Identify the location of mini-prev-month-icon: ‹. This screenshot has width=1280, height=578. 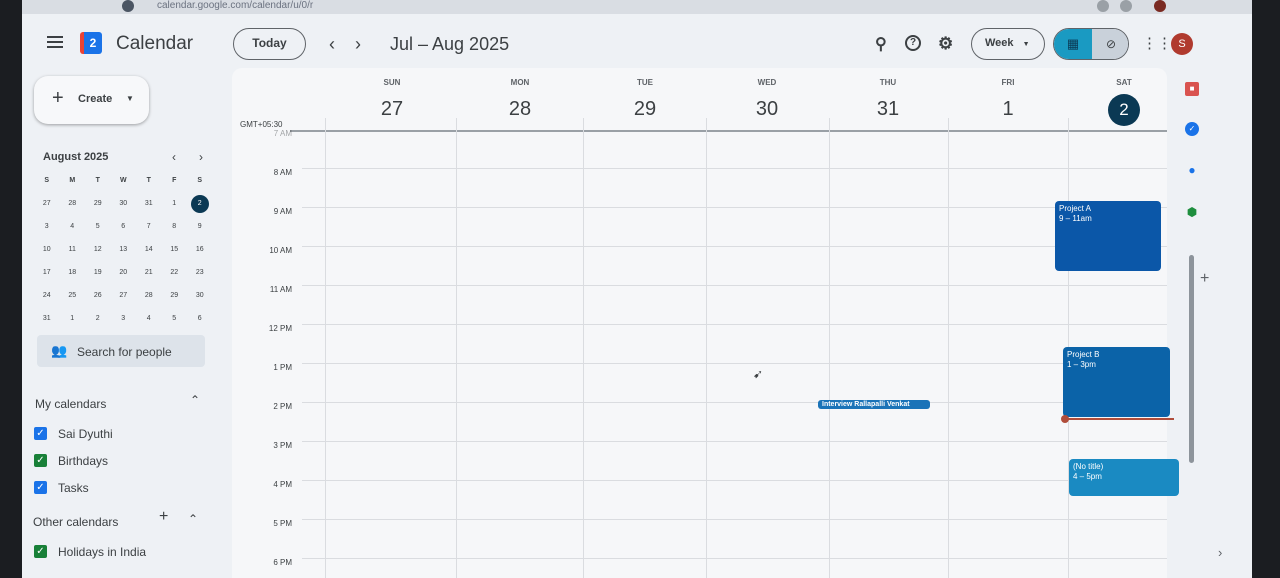
(174, 157).